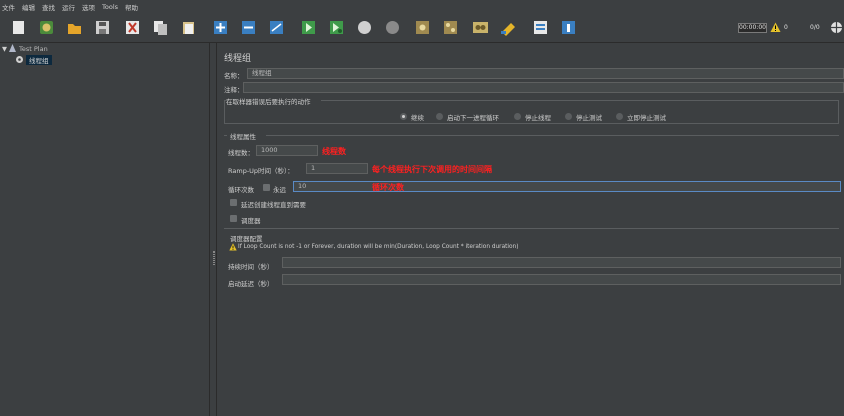  What do you see at coordinates (273, 205) in the screenshot?
I see `delay-thread-label: 延迟创建线程直到需要` at bounding box center [273, 205].